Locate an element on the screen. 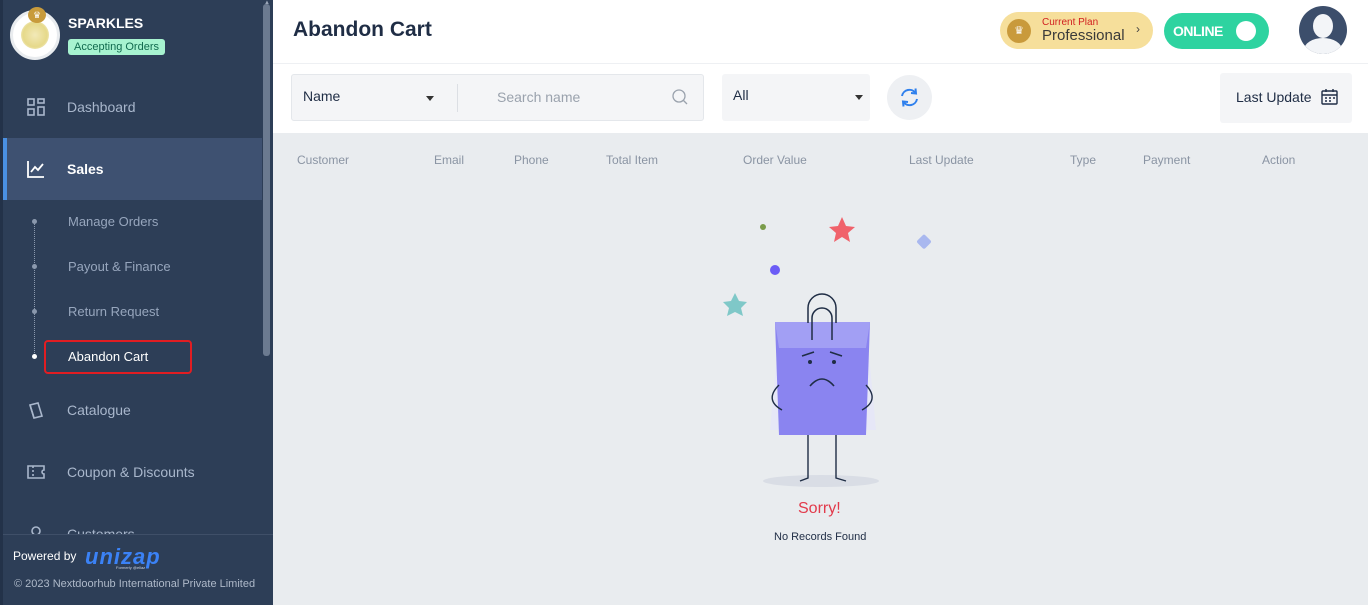 This screenshot has width=1368, height=605. submenu-connector is located at coordinates (34, 289).